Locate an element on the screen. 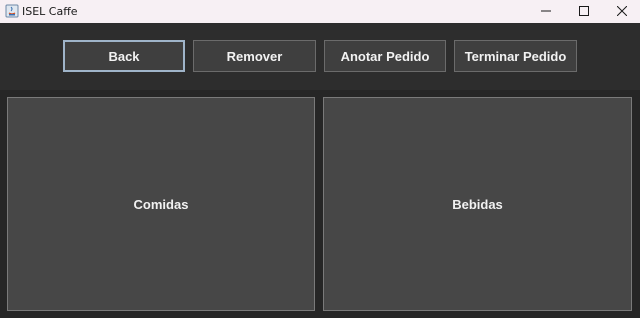  minimize-button is located at coordinates (546, 11).